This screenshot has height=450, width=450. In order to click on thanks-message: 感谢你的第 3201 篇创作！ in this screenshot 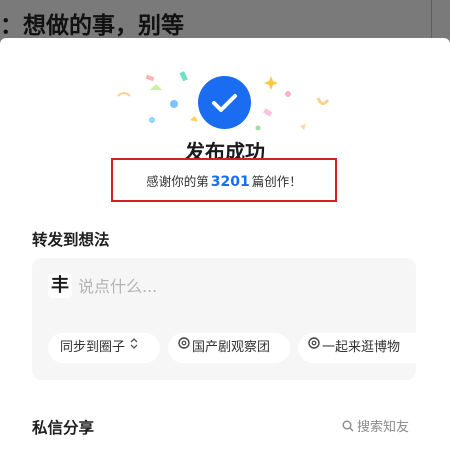, I will do `click(224, 180)`.